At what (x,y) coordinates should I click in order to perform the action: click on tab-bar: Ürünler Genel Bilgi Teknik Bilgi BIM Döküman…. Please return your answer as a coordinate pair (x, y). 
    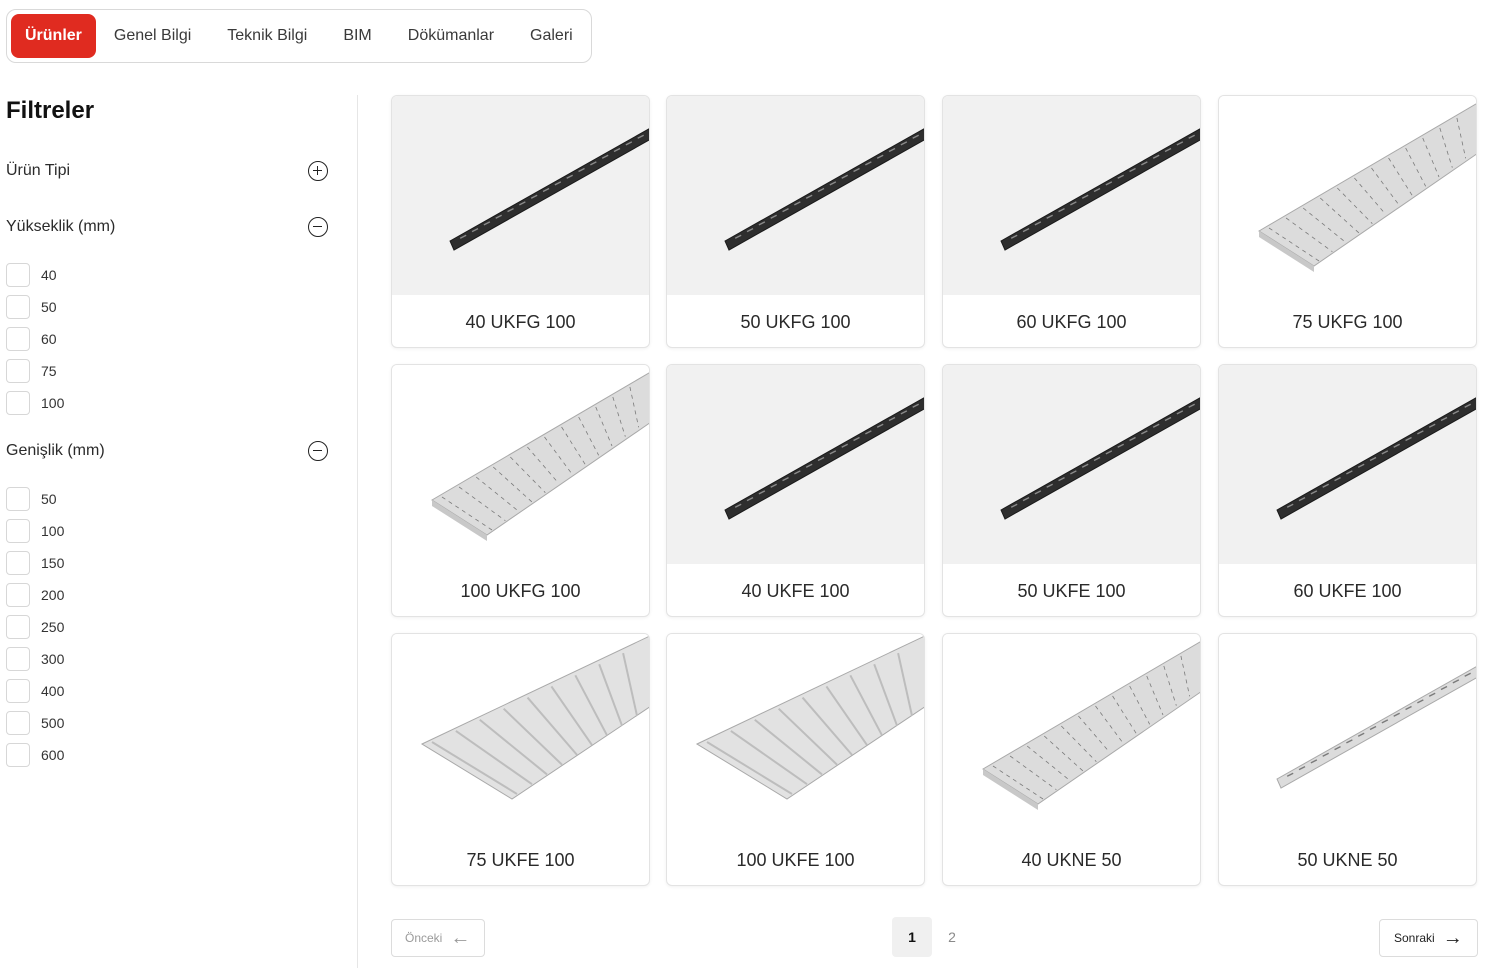
    Looking at the image, I should click on (299, 36).